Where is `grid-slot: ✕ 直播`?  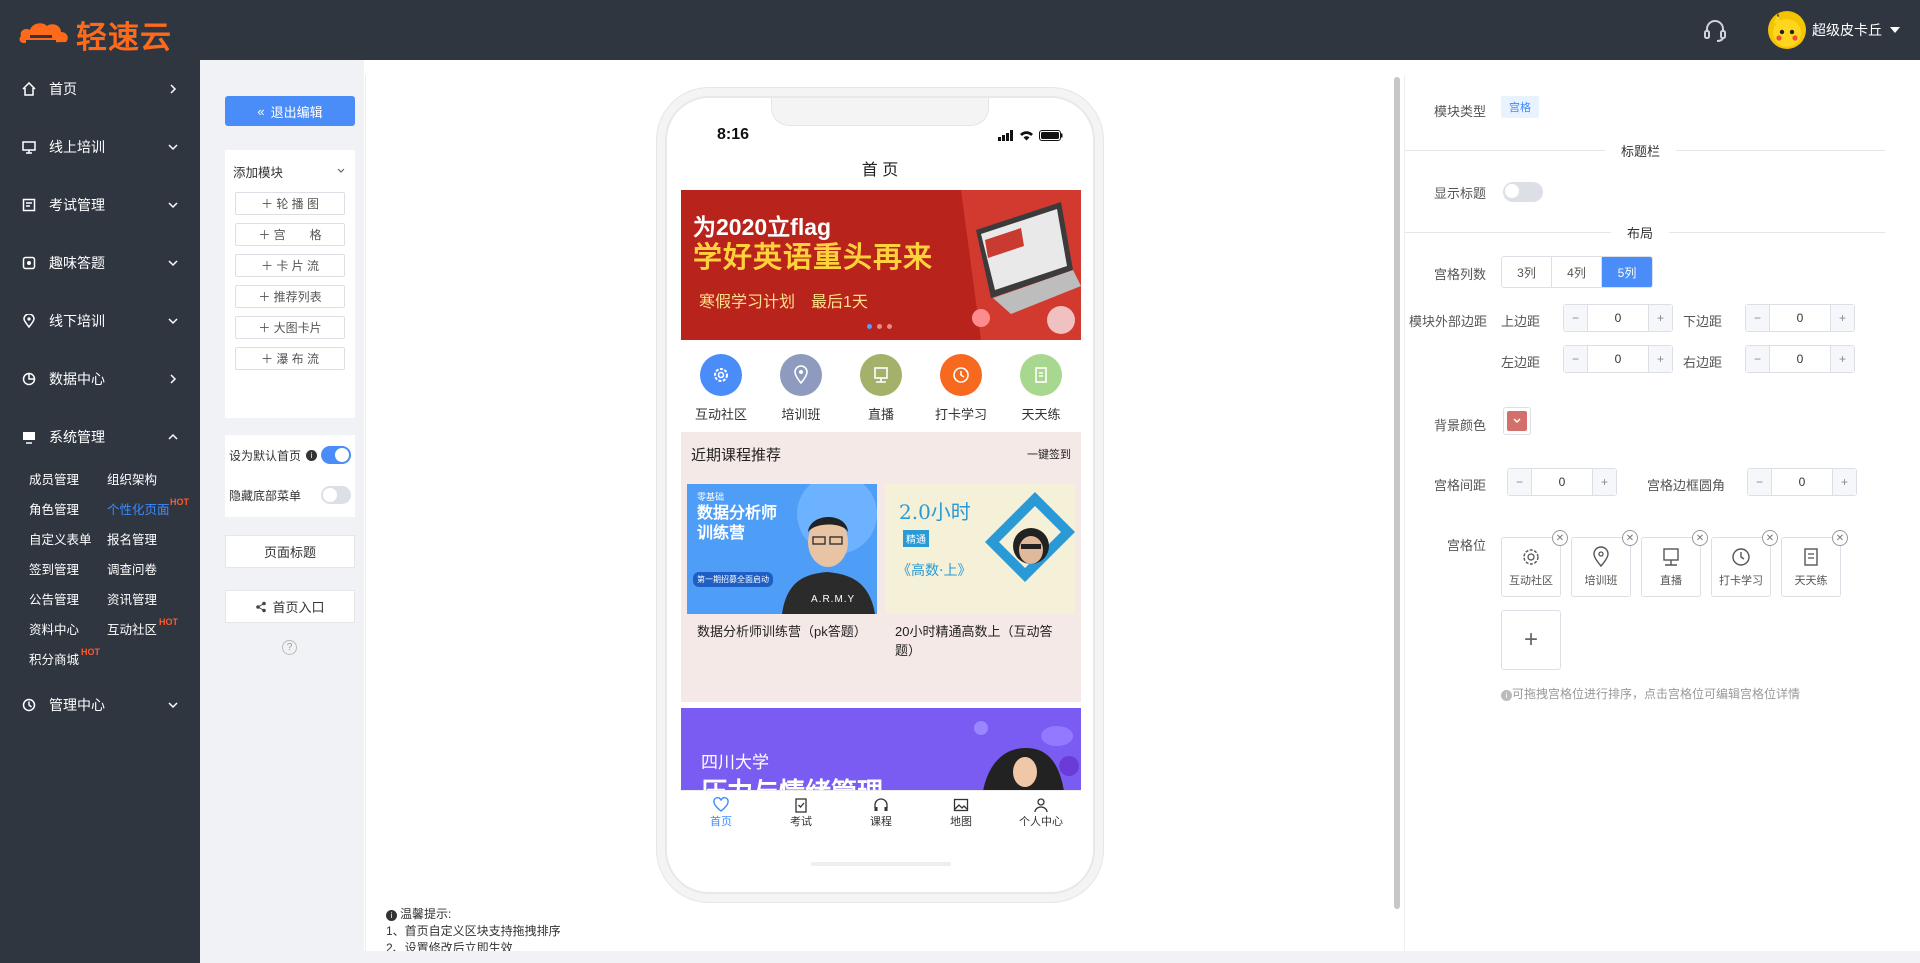 grid-slot: ✕ 直播 is located at coordinates (1674, 563).